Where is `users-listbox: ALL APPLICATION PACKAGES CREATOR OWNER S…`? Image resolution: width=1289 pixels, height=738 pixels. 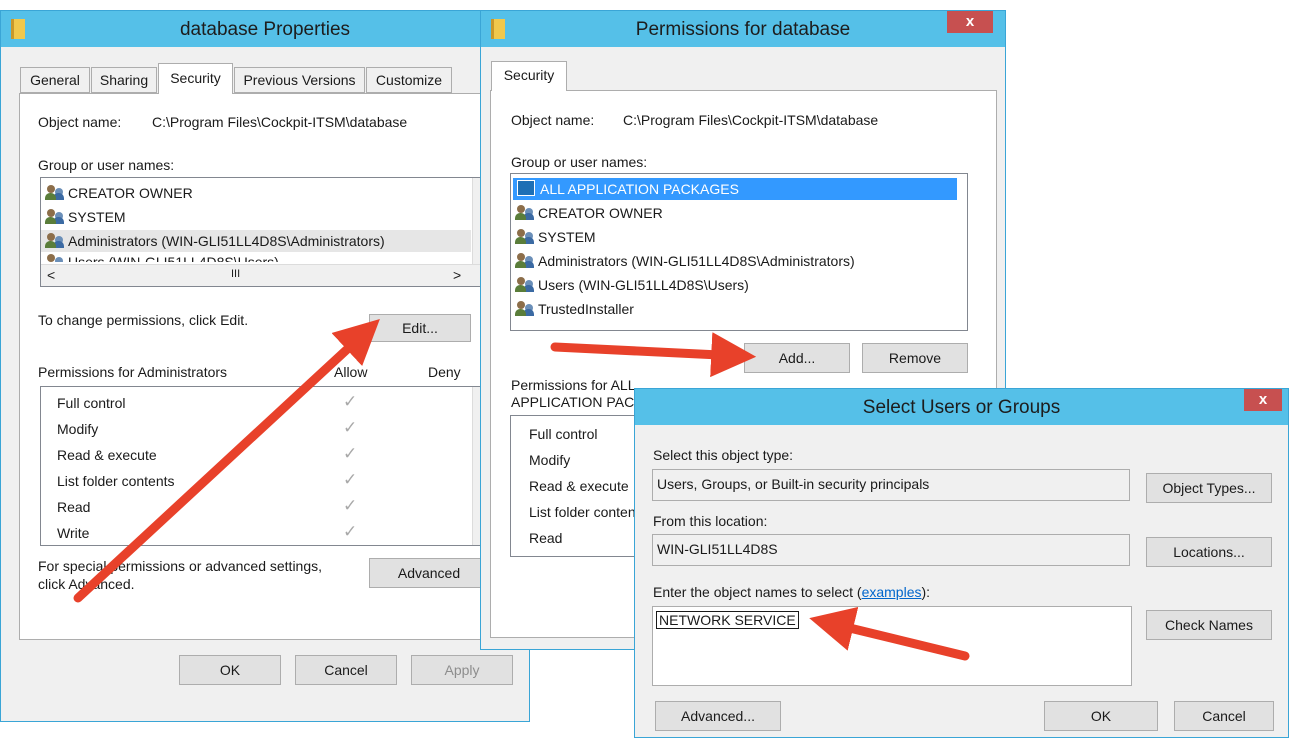 users-listbox: ALL APPLICATION PACKAGES CREATOR OWNER S… is located at coordinates (739, 252).